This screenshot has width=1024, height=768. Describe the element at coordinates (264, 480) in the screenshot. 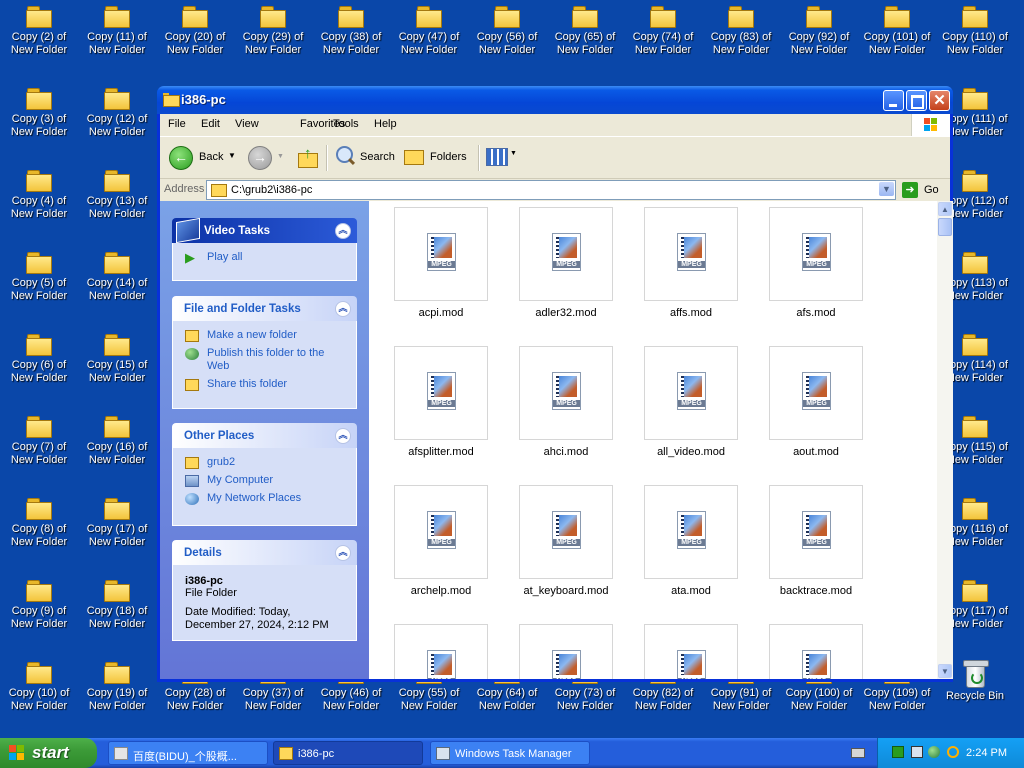

I see `place-my-computer: My Computer` at that location.